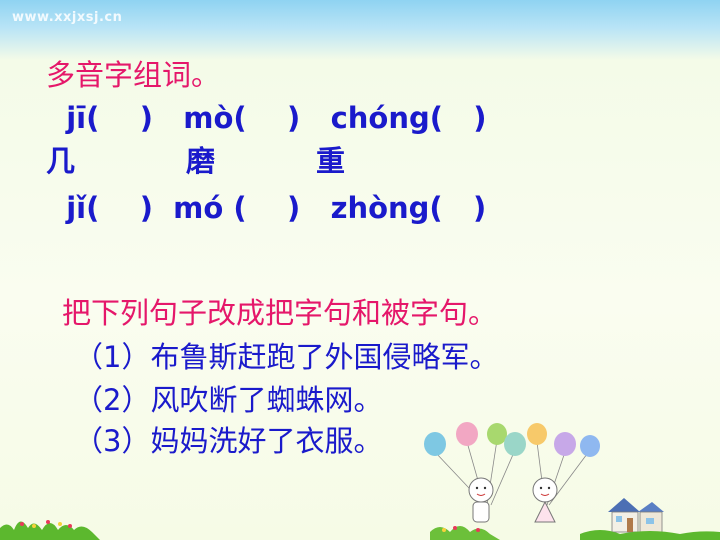 This screenshot has width=720, height=540. What do you see at coordinates (67, 17) in the screenshot?
I see `watermark: www.xxjxsj.cn` at bounding box center [67, 17].